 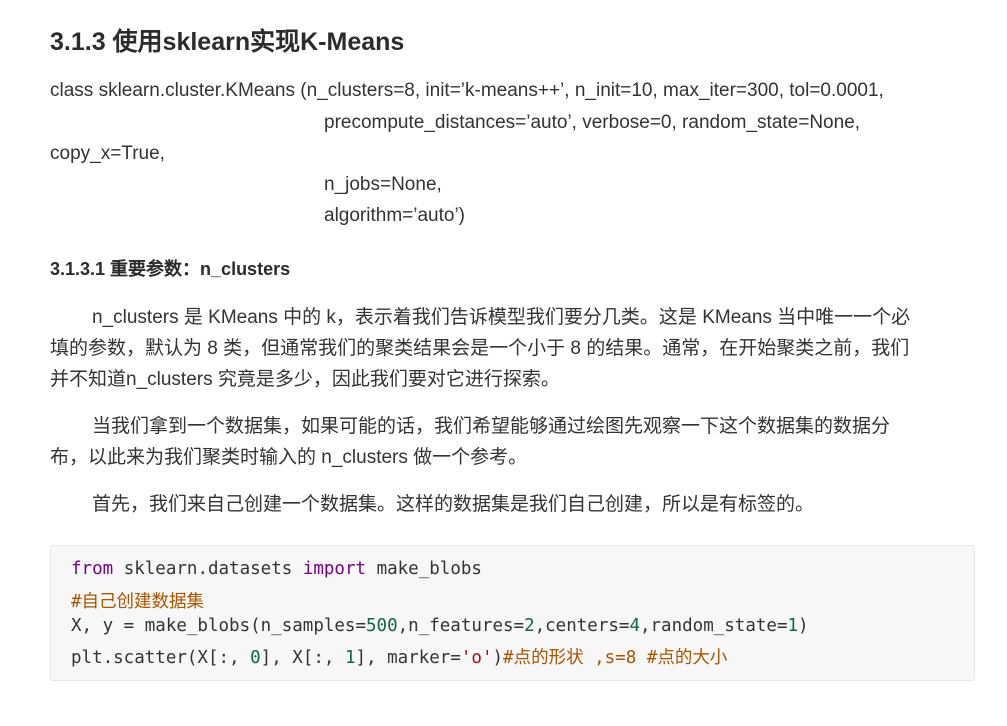 What do you see at coordinates (289, 457) in the screenshot?
I see `paragraph-line: 布，以此来为我们聚类时输入的 n_clusters 做一个参考。` at bounding box center [289, 457].